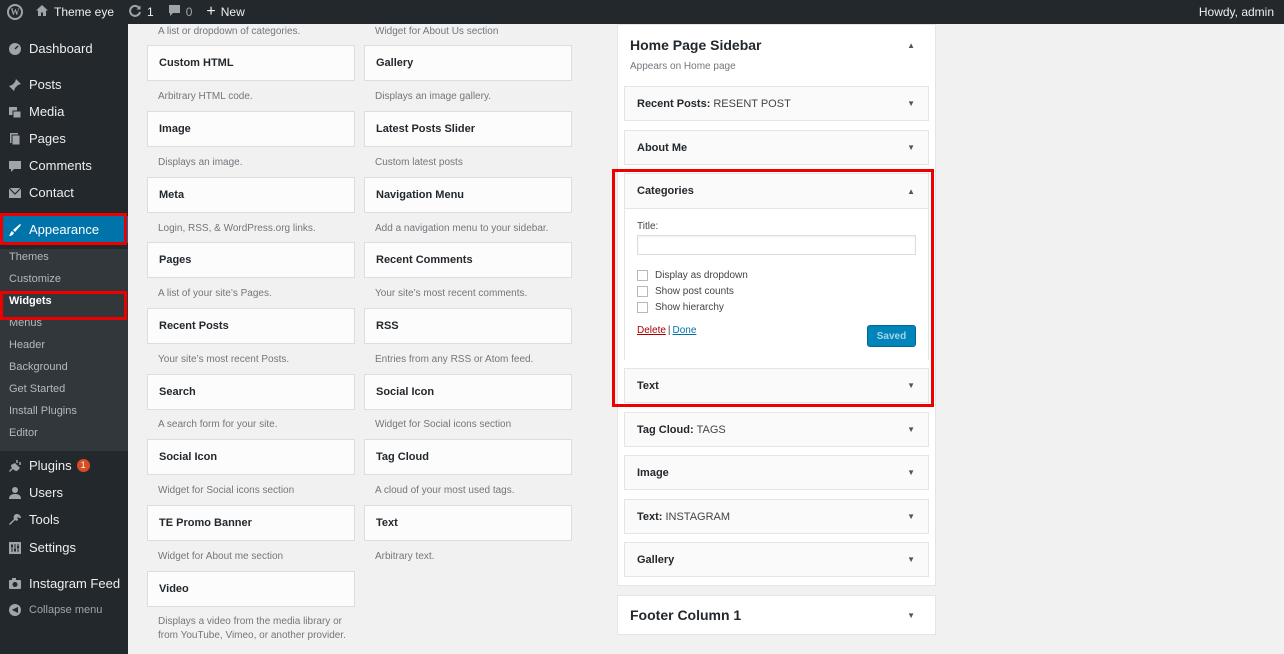  Describe the element at coordinates (776, 472) in the screenshot. I see `sidebar-widget-image: Image ▼` at that location.